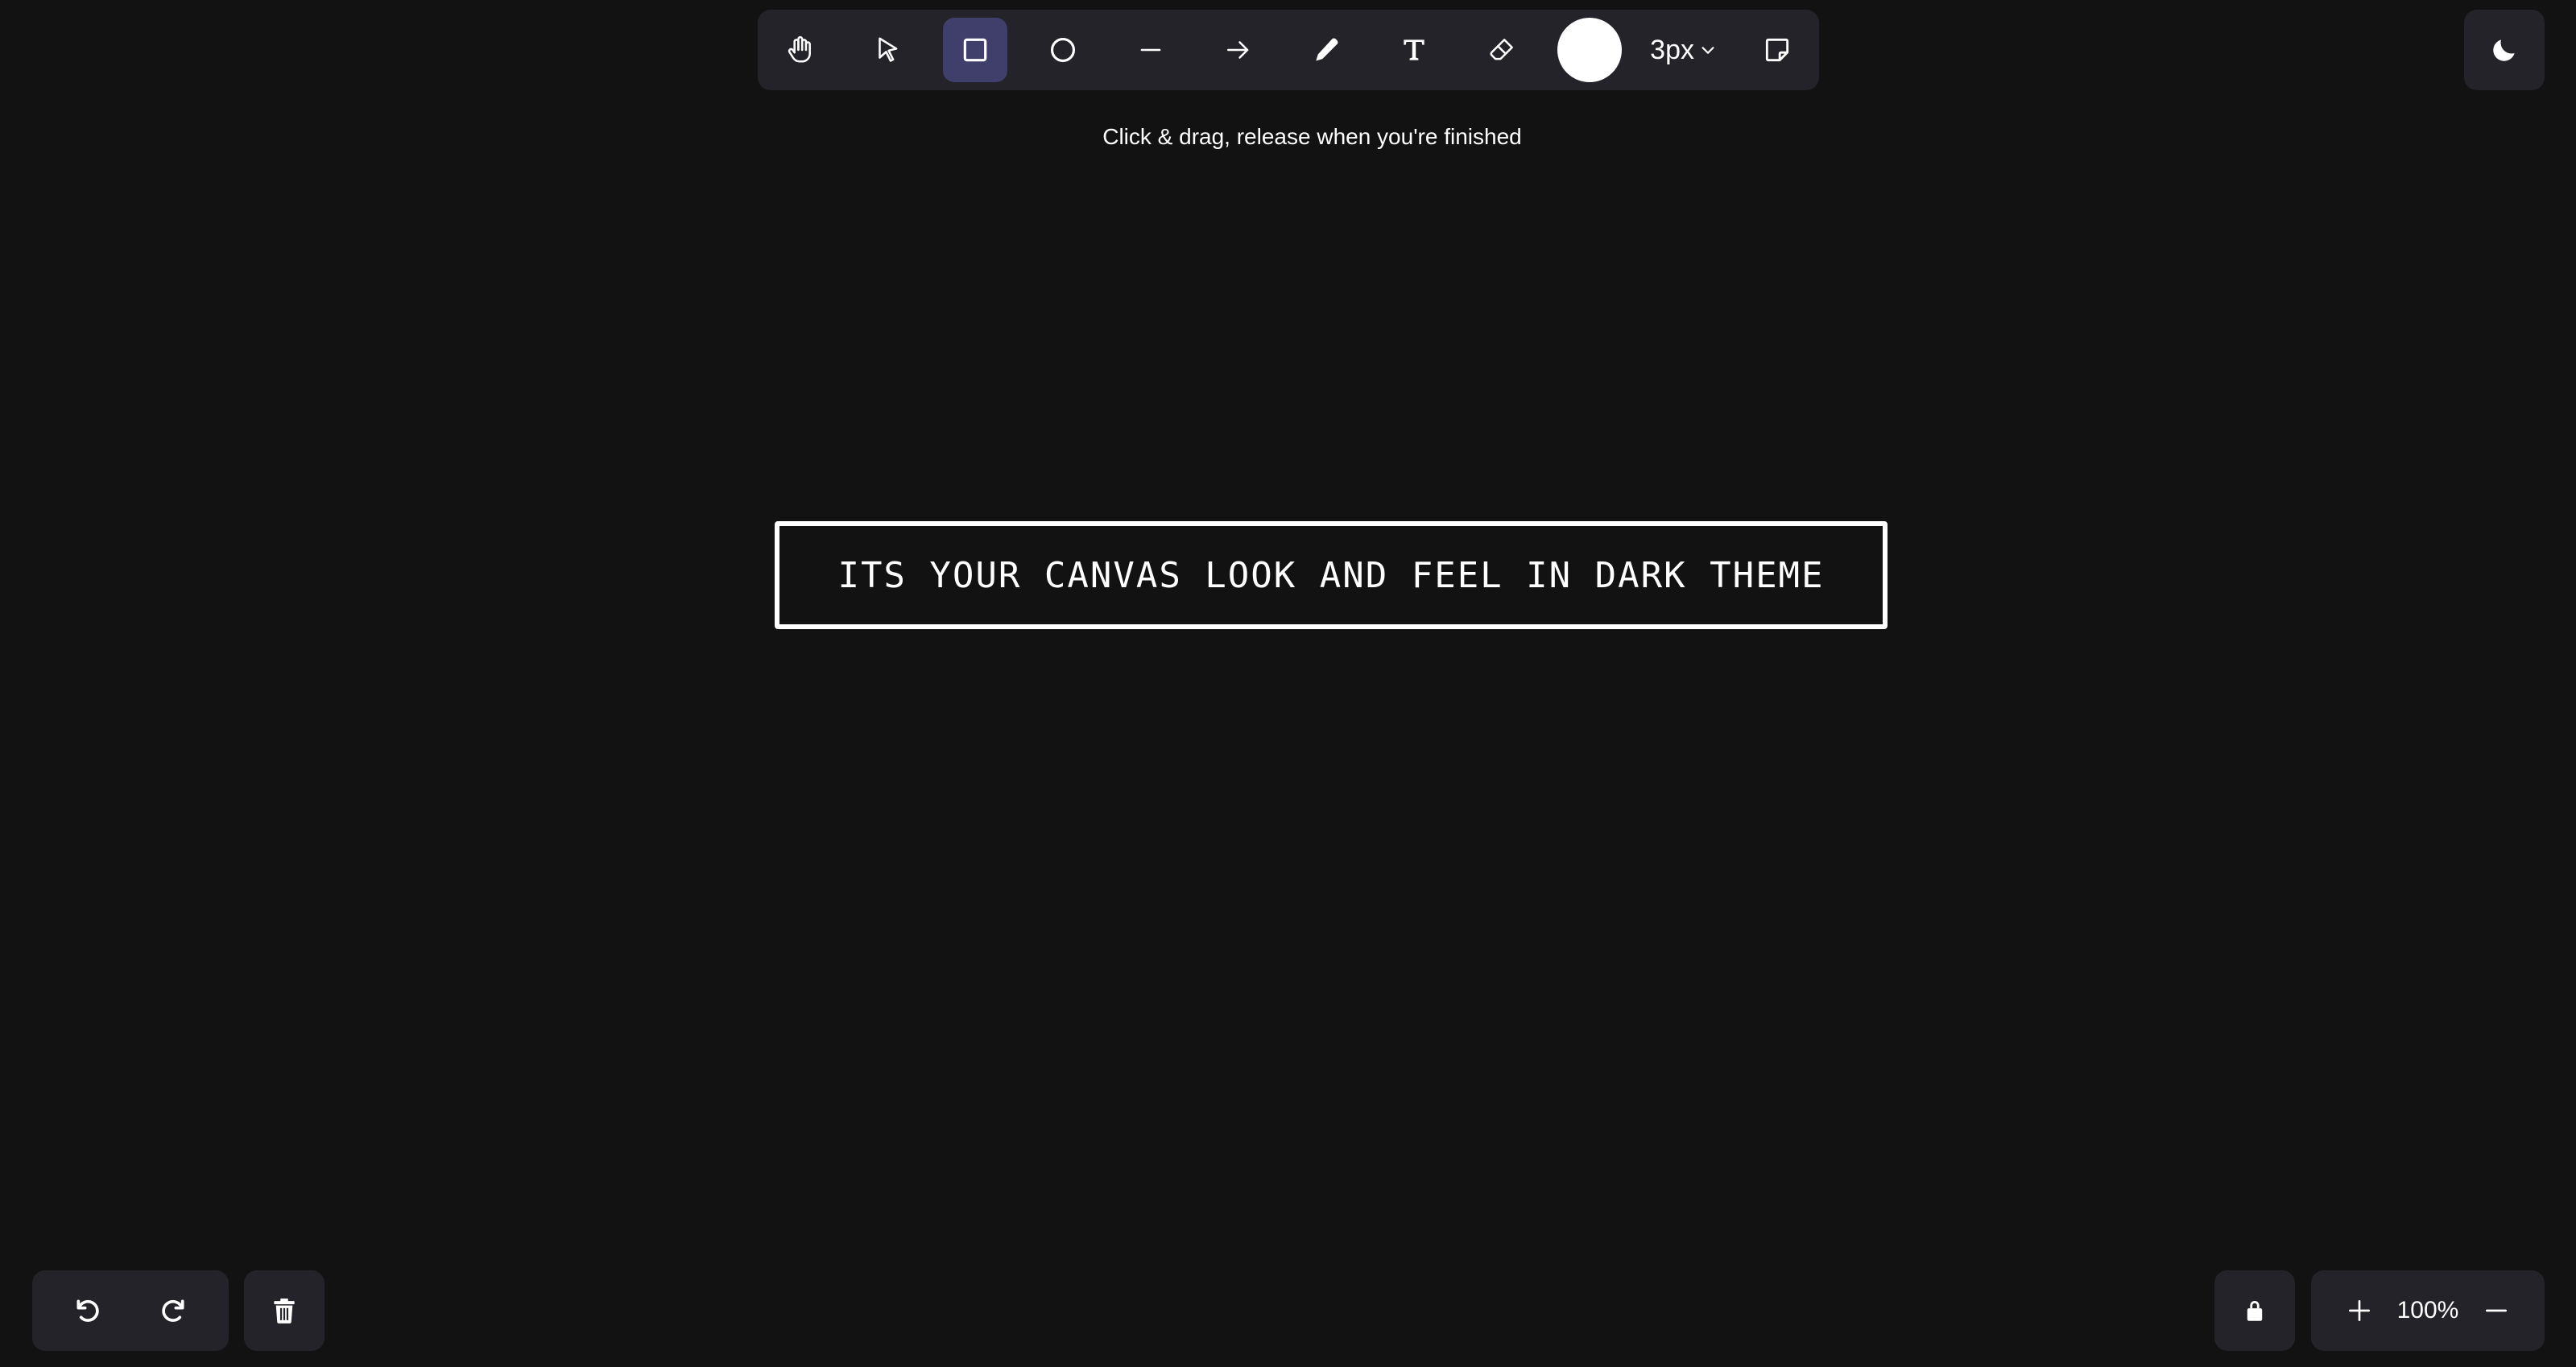 The width and height of the screenshot is (2576, 1367). I want to click on tool-arrow, so click(1239, 50).